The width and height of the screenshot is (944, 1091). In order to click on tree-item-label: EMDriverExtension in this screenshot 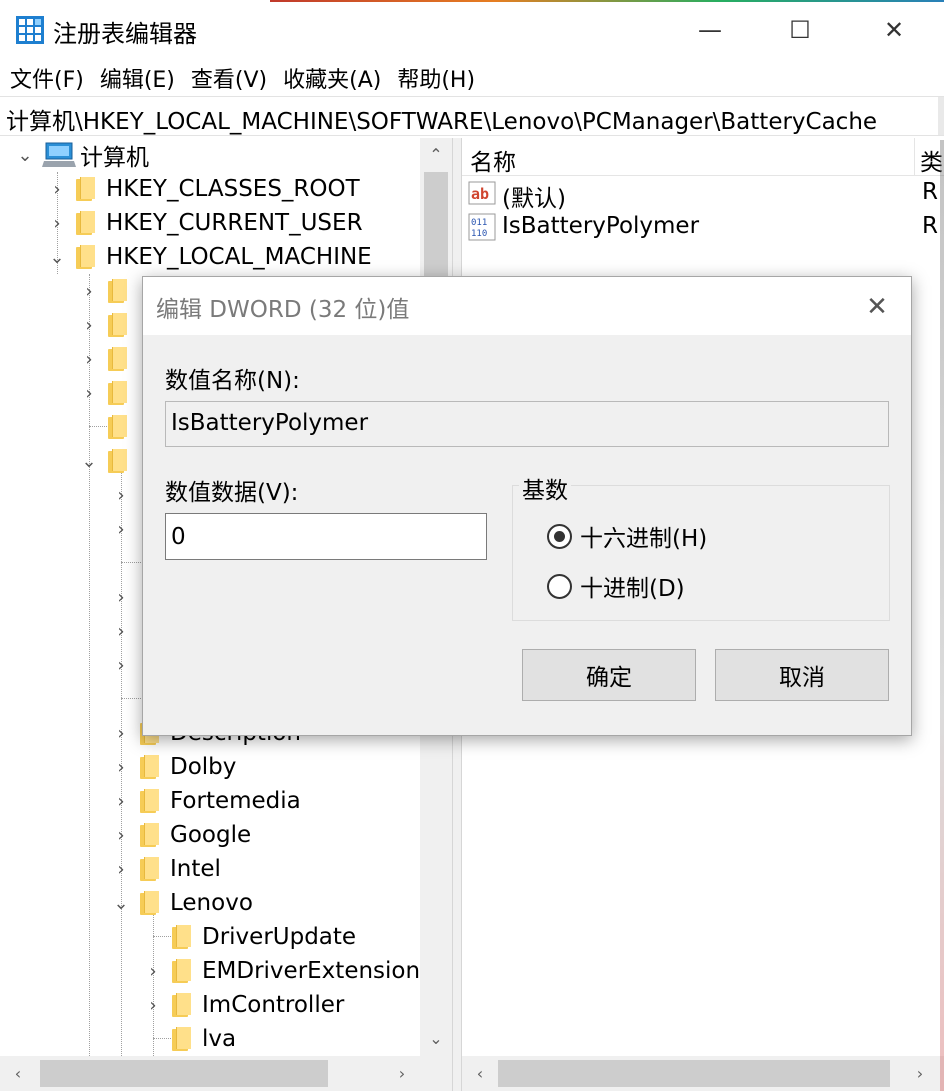, I will do `click(311, 971)`.